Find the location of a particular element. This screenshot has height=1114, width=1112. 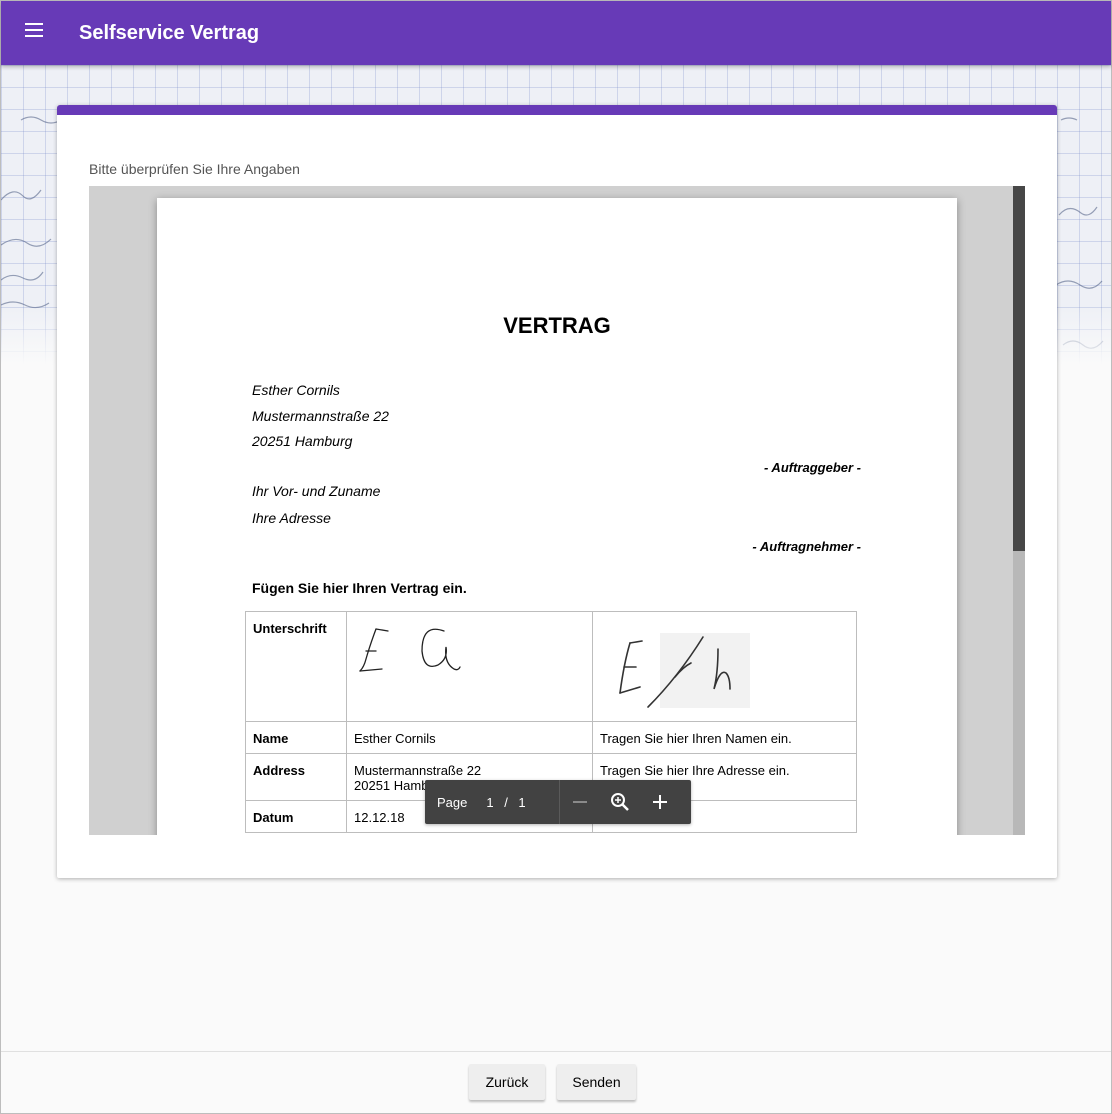

table-row: Unterschrift is located at coordinates (551, 666).